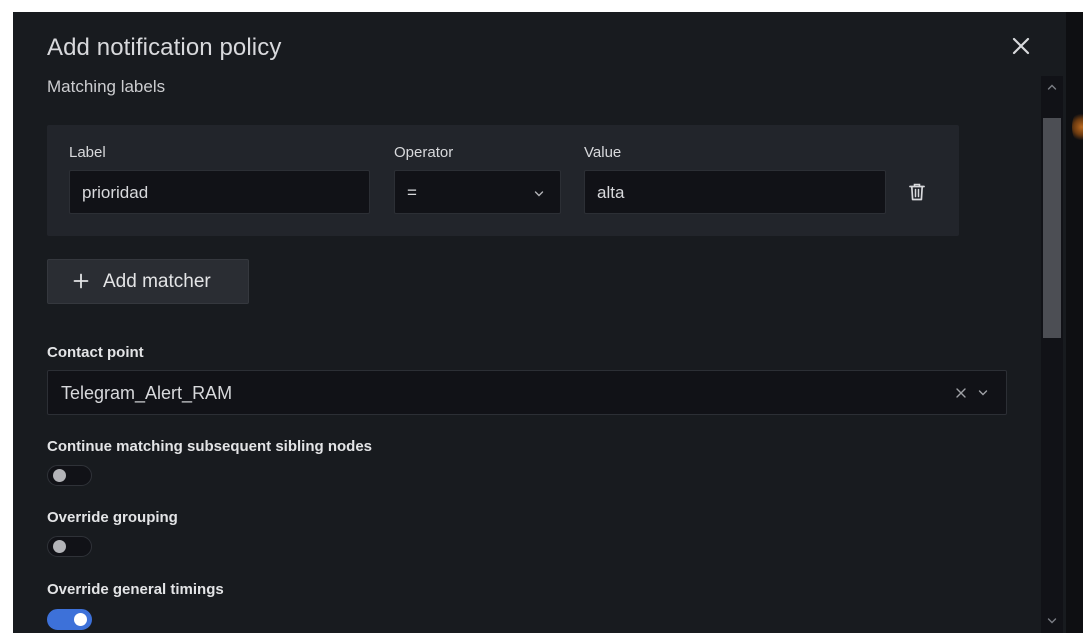  Describe the element at coordinates (147, 393) in the screenshot. I see `contact-point-value: Telegram_Alert_RAM` at that location.